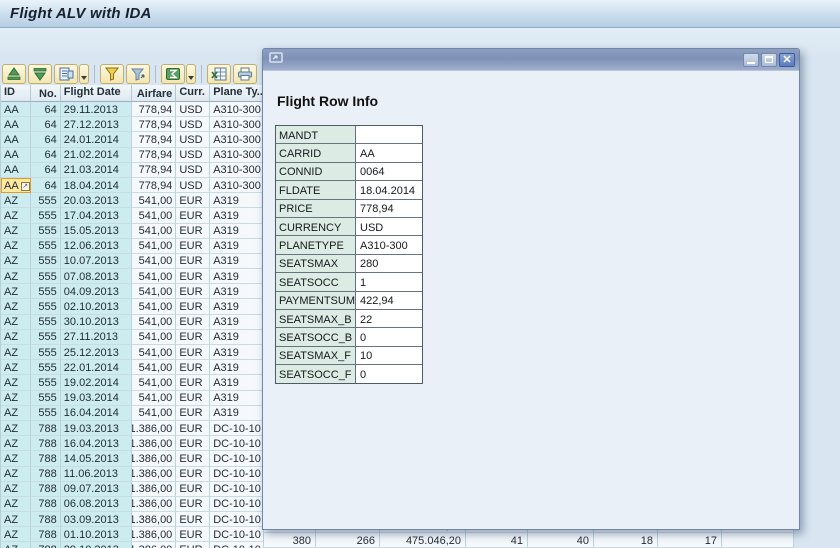  I want to click on cell-flight-date: 06.08.2013, so click(96, 504).